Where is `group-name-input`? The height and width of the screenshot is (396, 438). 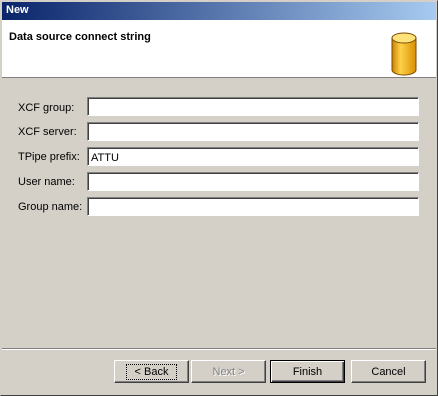 group-name-input is located at coordinates (253, 206).